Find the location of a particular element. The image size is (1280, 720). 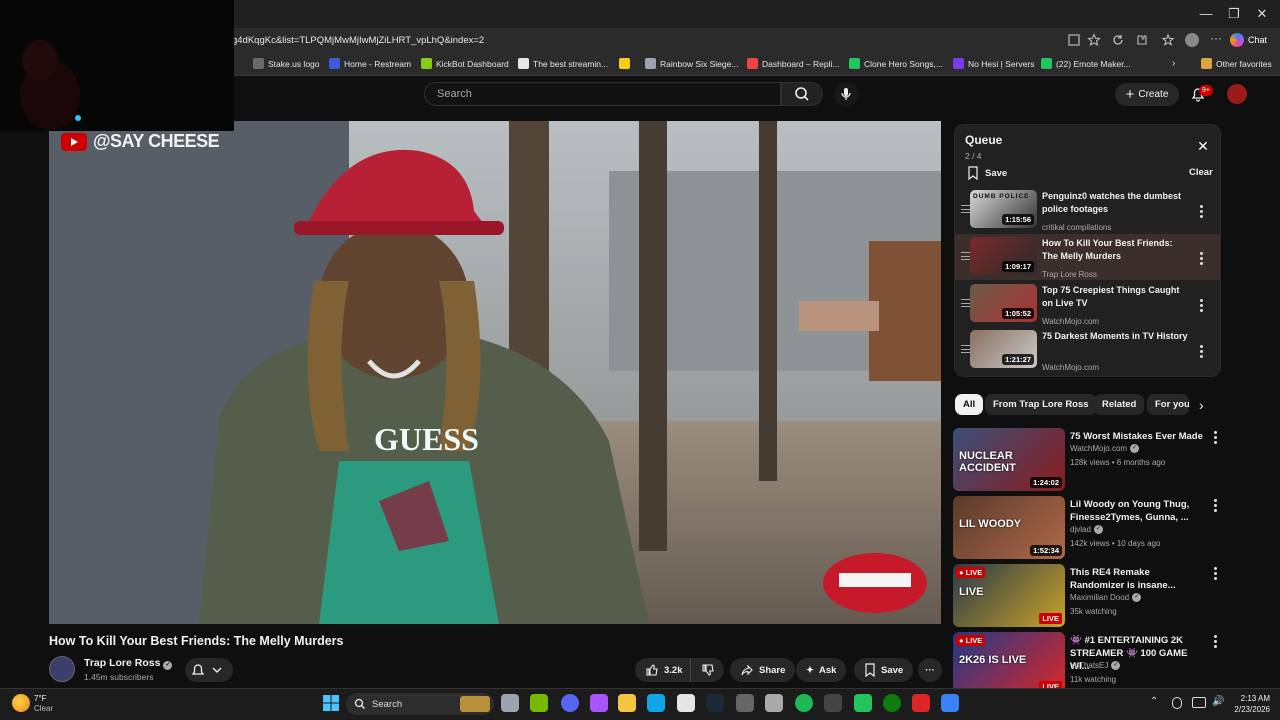

related-thumbnail: LIL WOODY 1:52:34 is located at coordinates (1009, 527).